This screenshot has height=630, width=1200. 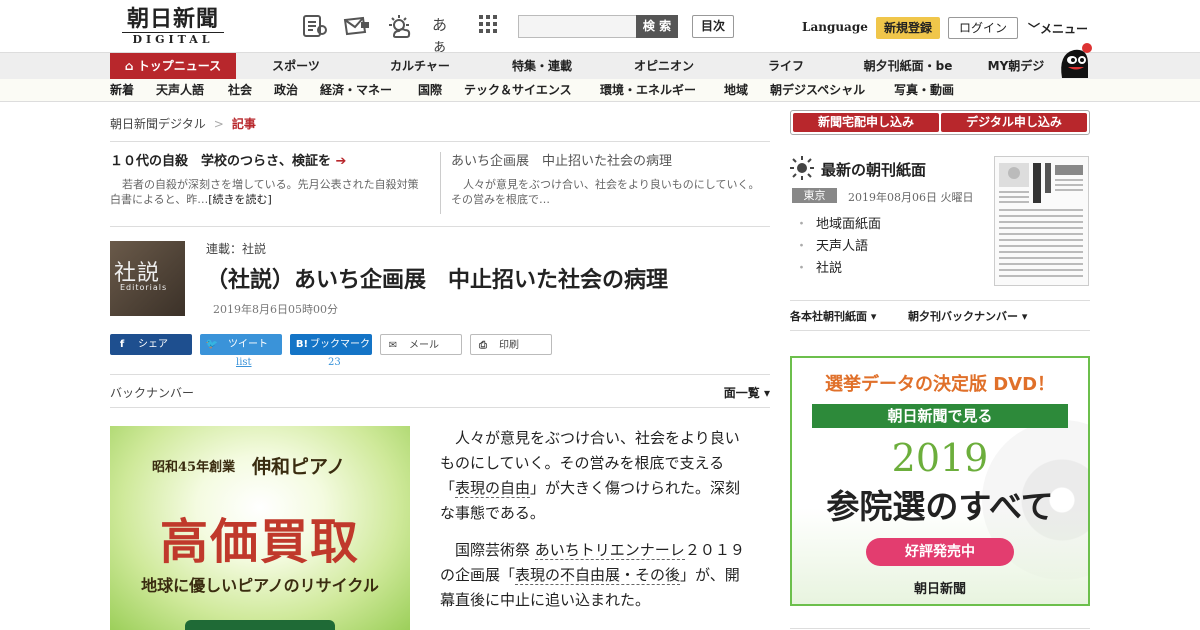 I want to click on backnumber-bar: バックナンバー 面一覧 ▾, so click(x=440, y=391).